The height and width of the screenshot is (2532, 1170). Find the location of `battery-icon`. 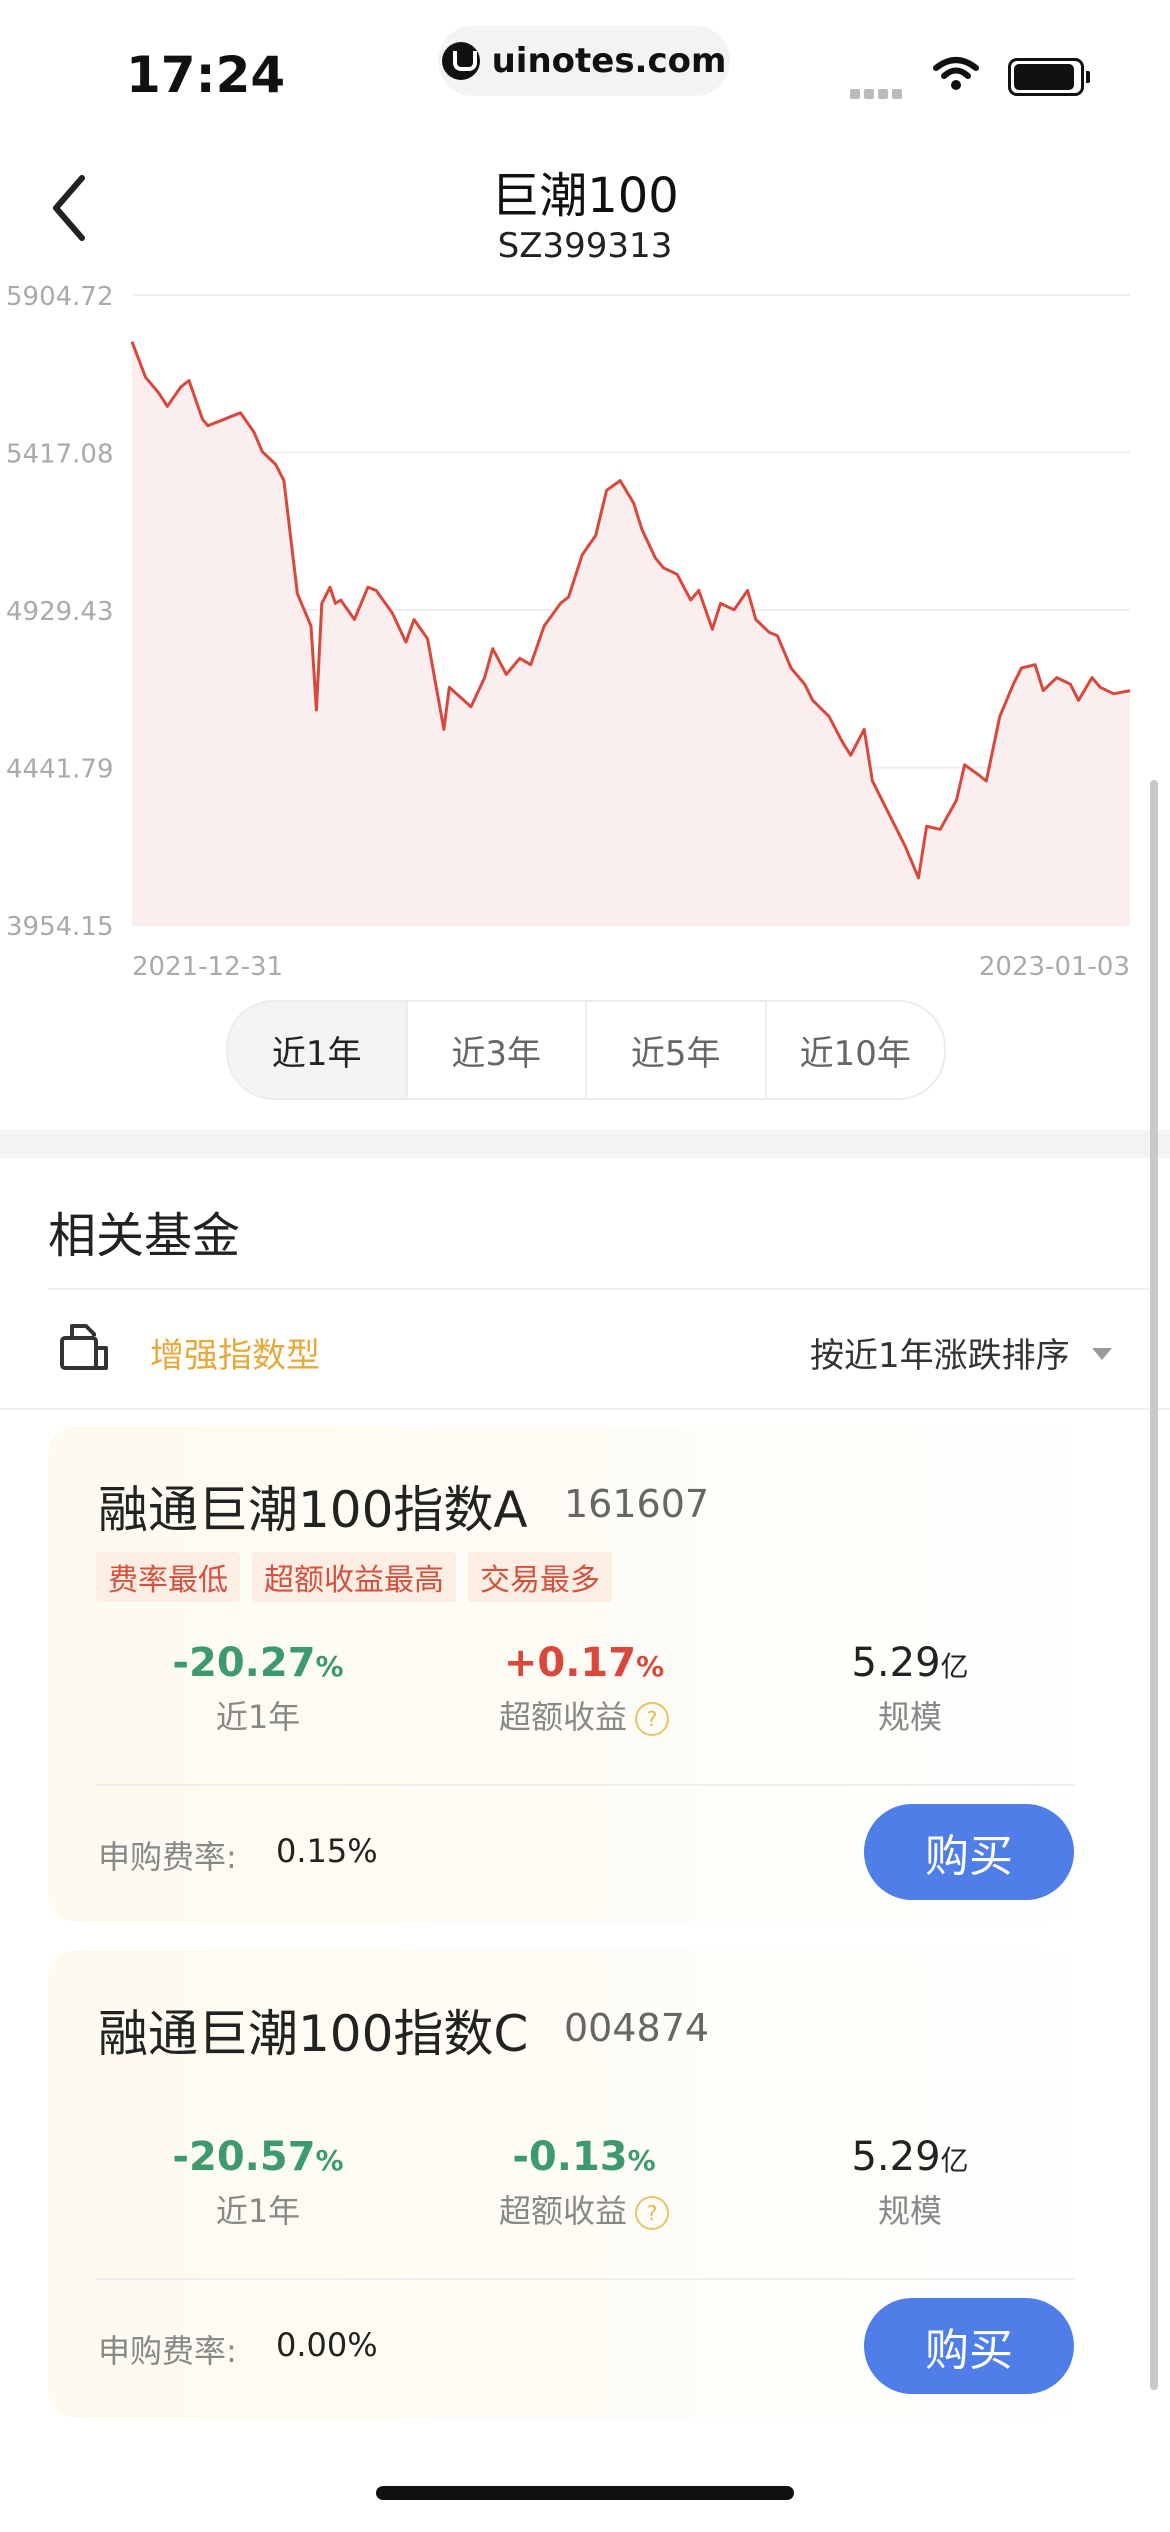

battery-icon is located at coordinates (1049, 77).